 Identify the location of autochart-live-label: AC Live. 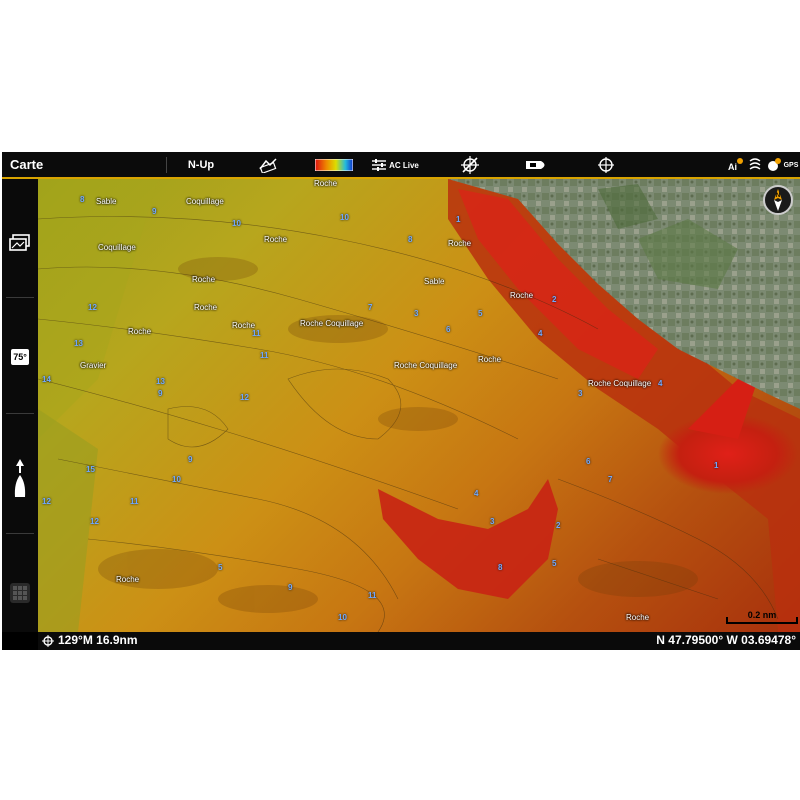
(404, 165).